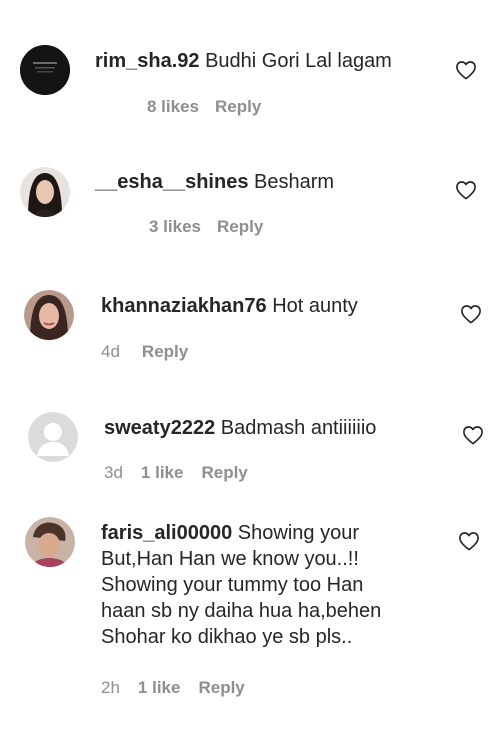 This screenshot has width=500, height=750. What do you see at coordinates (315, 306) in the screenshot?
I see `comment-body: Hot aunty` at bounding box center [315, 306].